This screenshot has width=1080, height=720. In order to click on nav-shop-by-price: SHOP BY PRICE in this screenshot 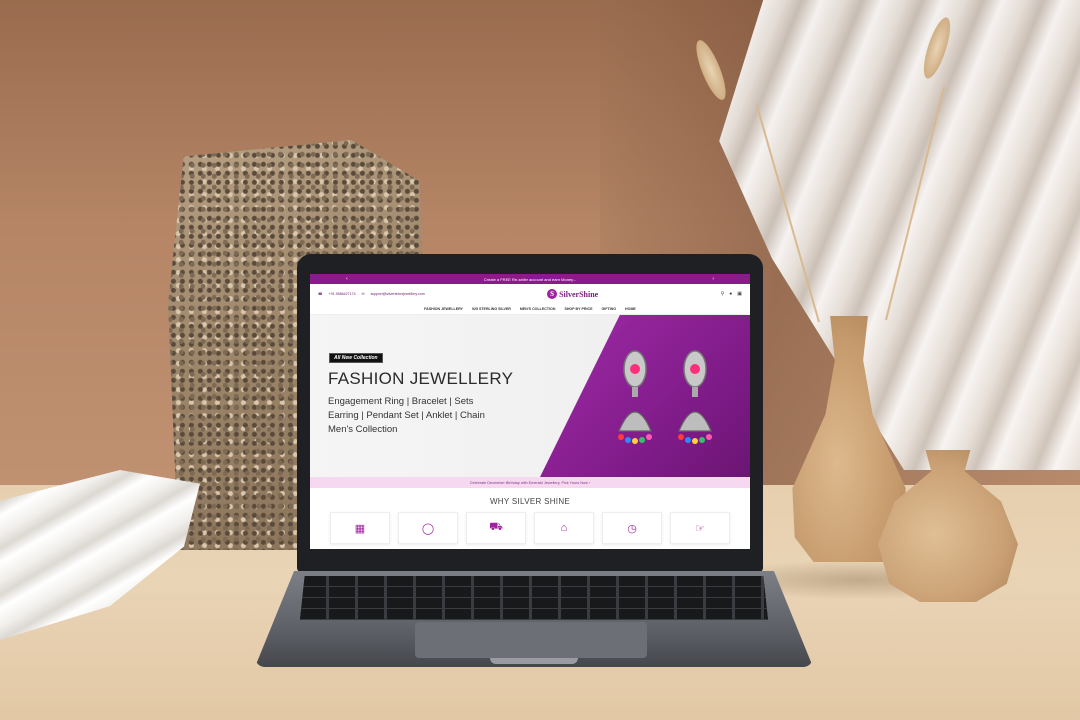, I will do `click(578, 309)`.